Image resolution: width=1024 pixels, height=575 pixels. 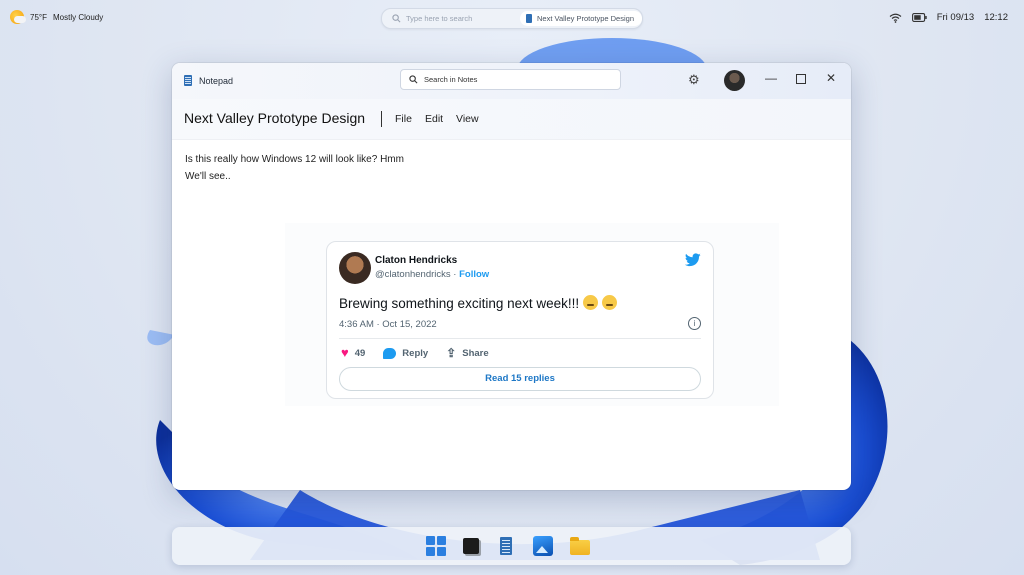 I want to click on maximize-icon, so click(x=801, y=79).